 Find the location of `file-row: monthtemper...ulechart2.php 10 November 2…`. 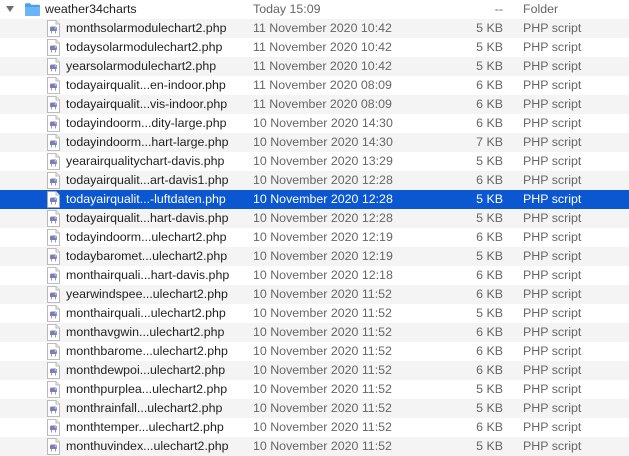

file-row: monthtemper...ulechart2.php 10 November 2… is located at coordinates (314, 427).